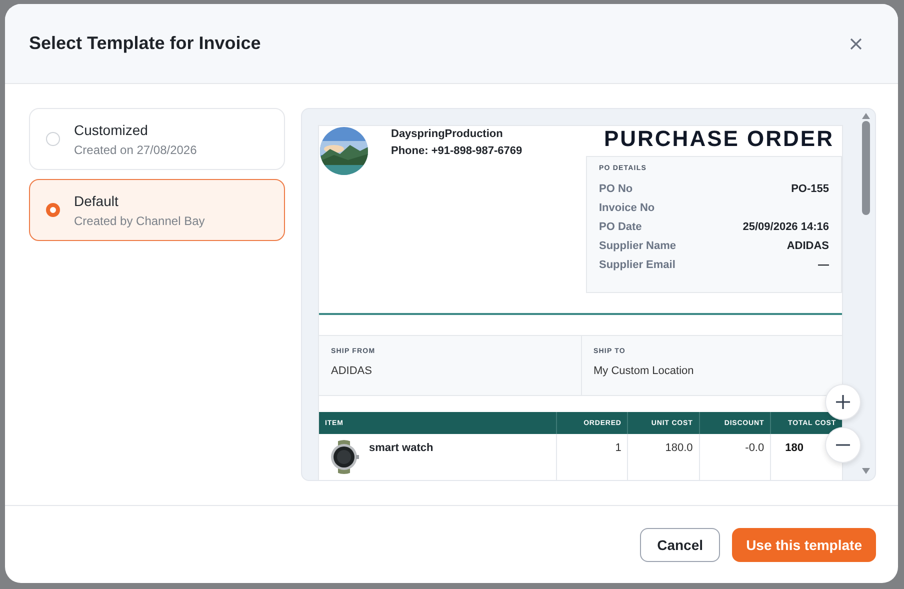  What do you see at coordinates (866, 116) in the screenshot?
I see `scroll-up-icon` at bounding box center [866, 116].